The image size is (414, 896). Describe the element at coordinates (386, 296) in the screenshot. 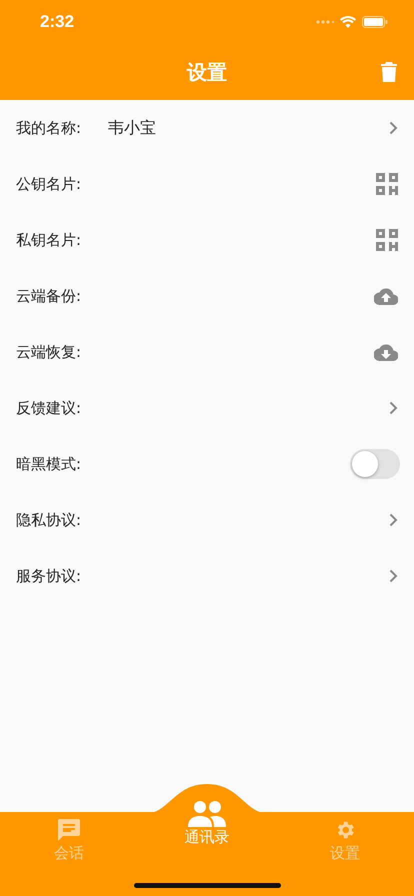

I see `cloud-upload-icon` at that location.